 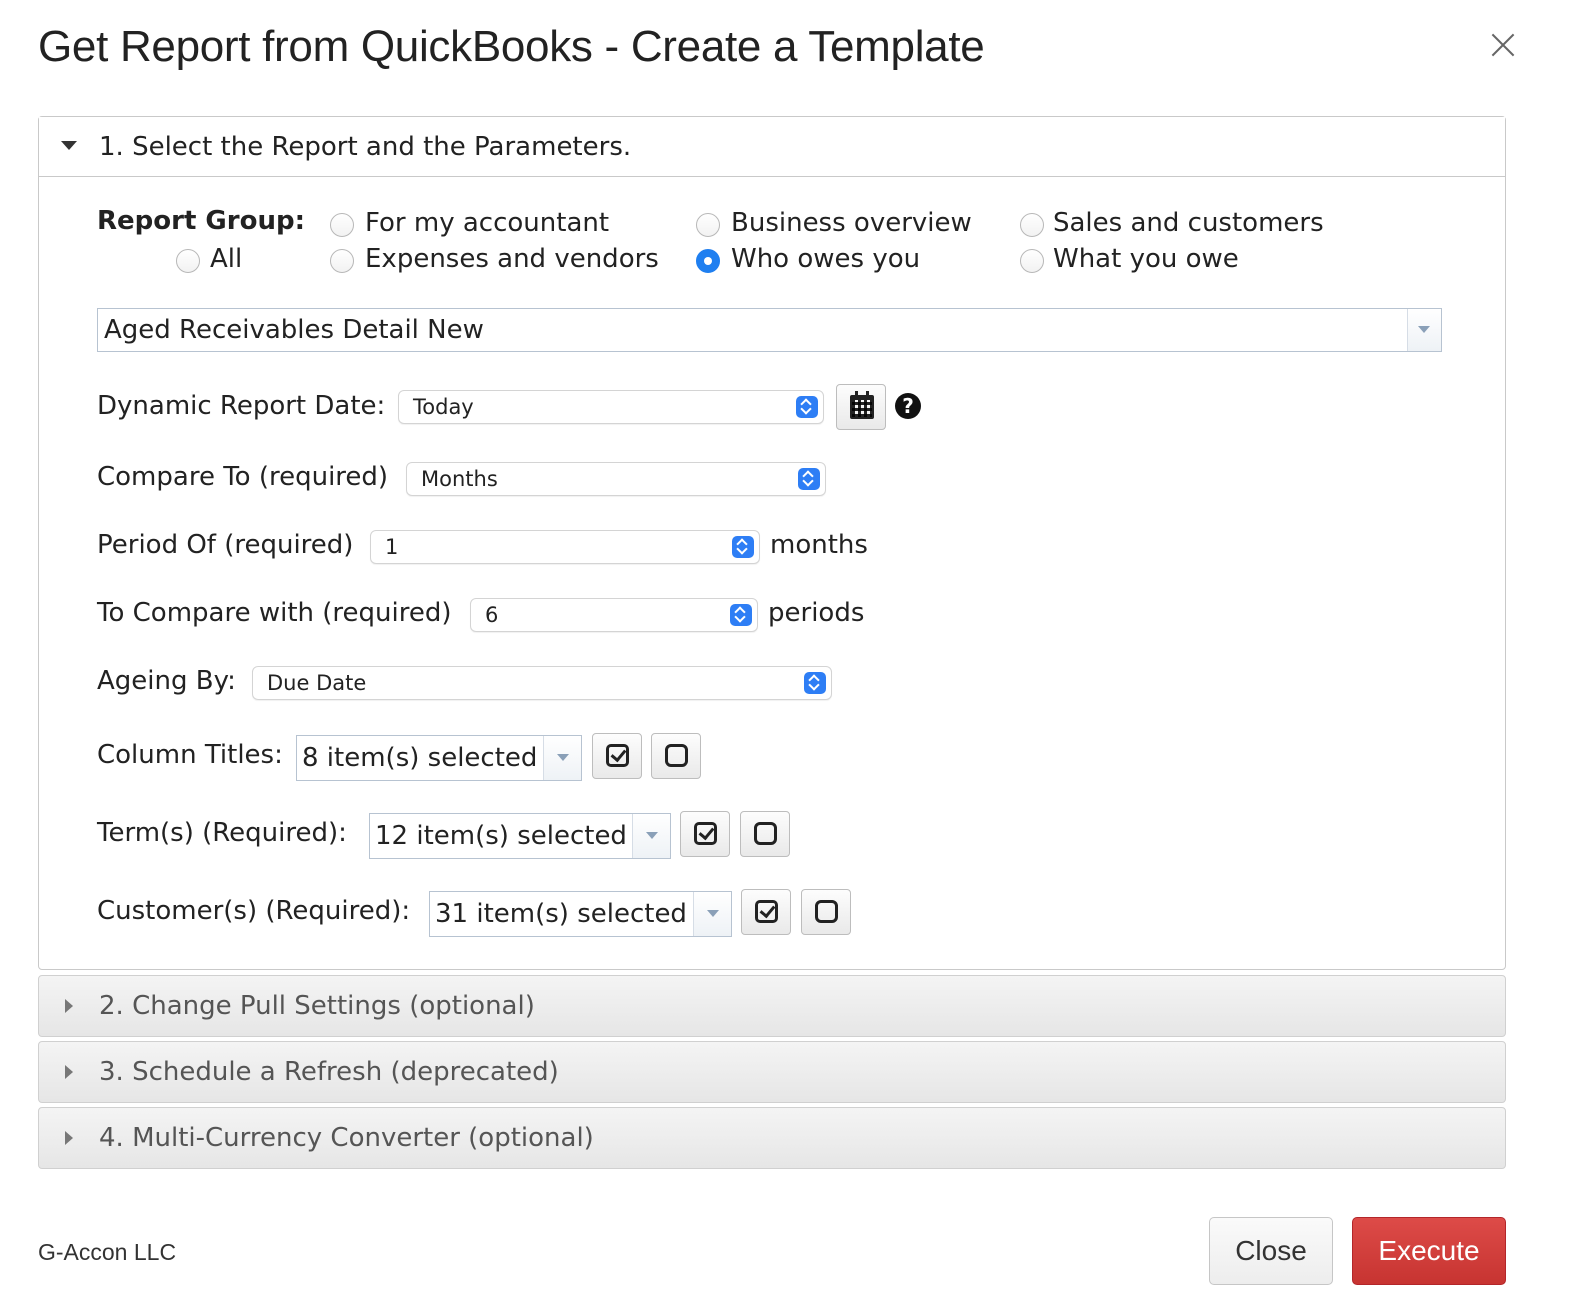 I want to click on column-titles-select-all-button, so click(x=617, y=756).